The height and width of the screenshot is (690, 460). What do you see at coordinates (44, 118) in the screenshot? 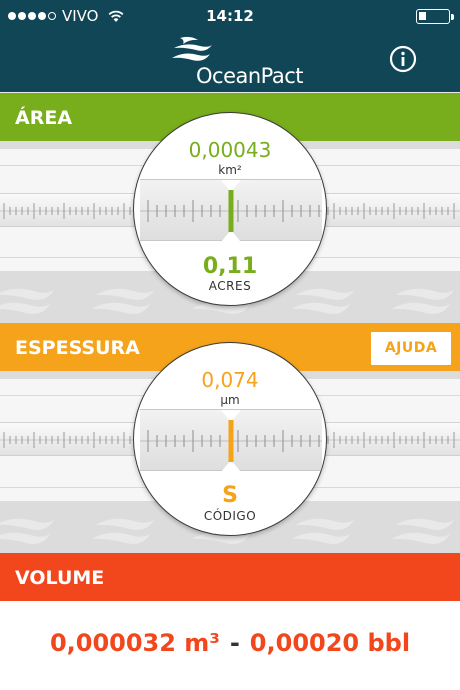
I see `area-title: ÁREA` at bounding box center [44, 118].